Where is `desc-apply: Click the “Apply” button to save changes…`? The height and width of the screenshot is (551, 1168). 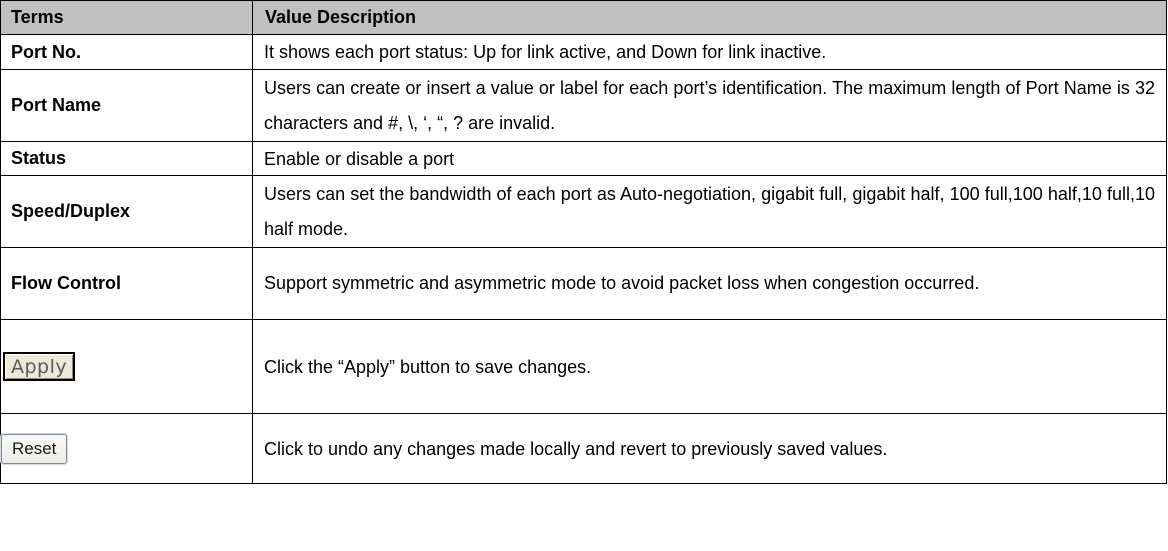 desc-apply: Click the “Apply” button to save changes… is located at coordinates (709, 366).